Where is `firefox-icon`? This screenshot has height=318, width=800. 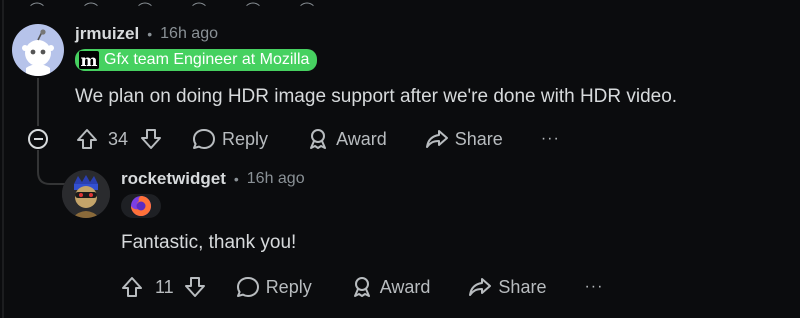 firefox-icon is located at coordinates (141, 206).